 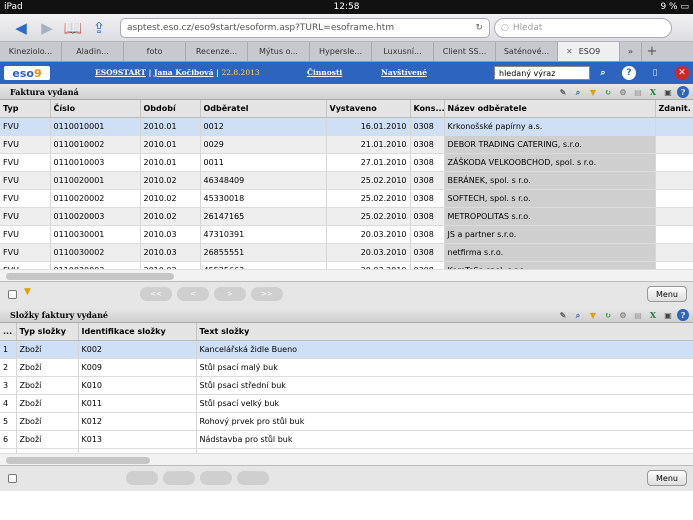 What do you see at coordinates (583, 27) in the screenshot?
I see `browser-search-field: ○ Hledat` at bounding box center [583, 27].